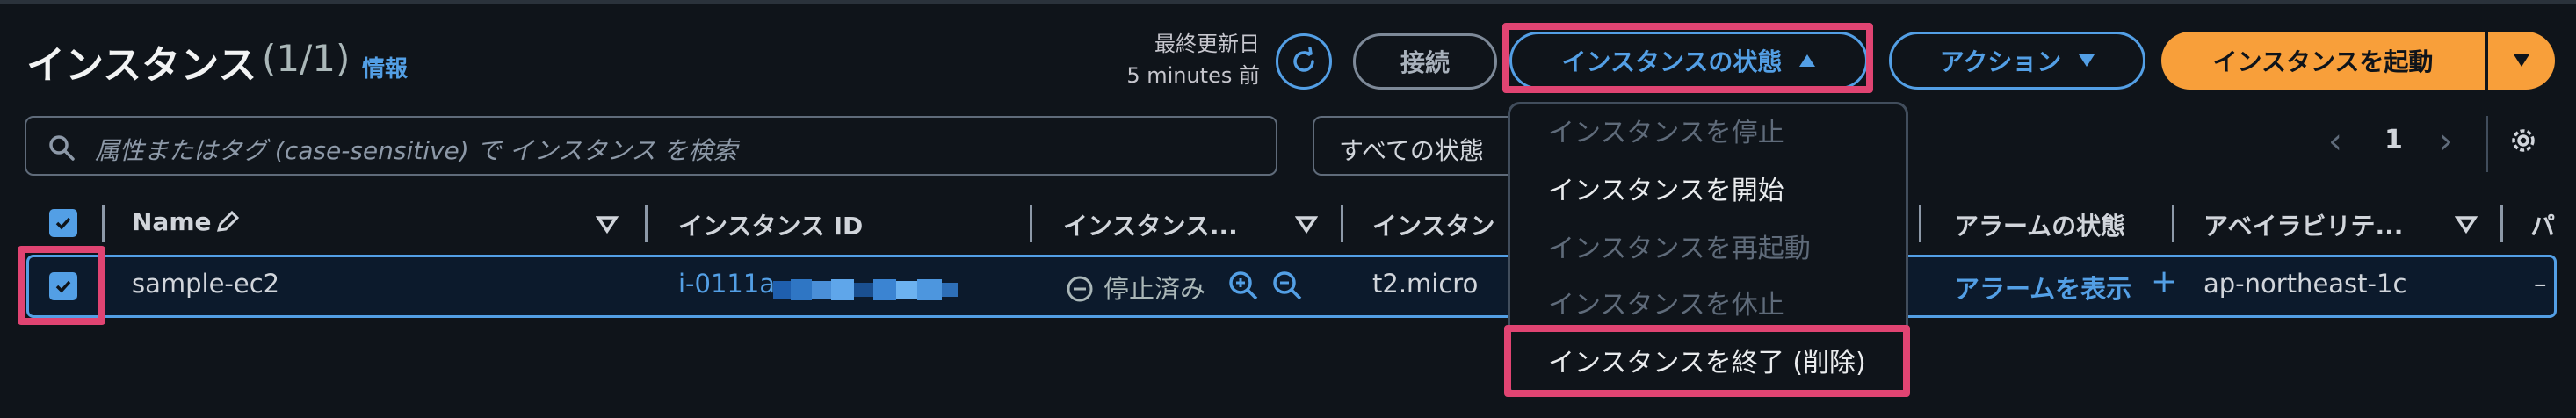 The image size is (2576, 418). I want to click on actions-label: アクション, so click(2001, 61).